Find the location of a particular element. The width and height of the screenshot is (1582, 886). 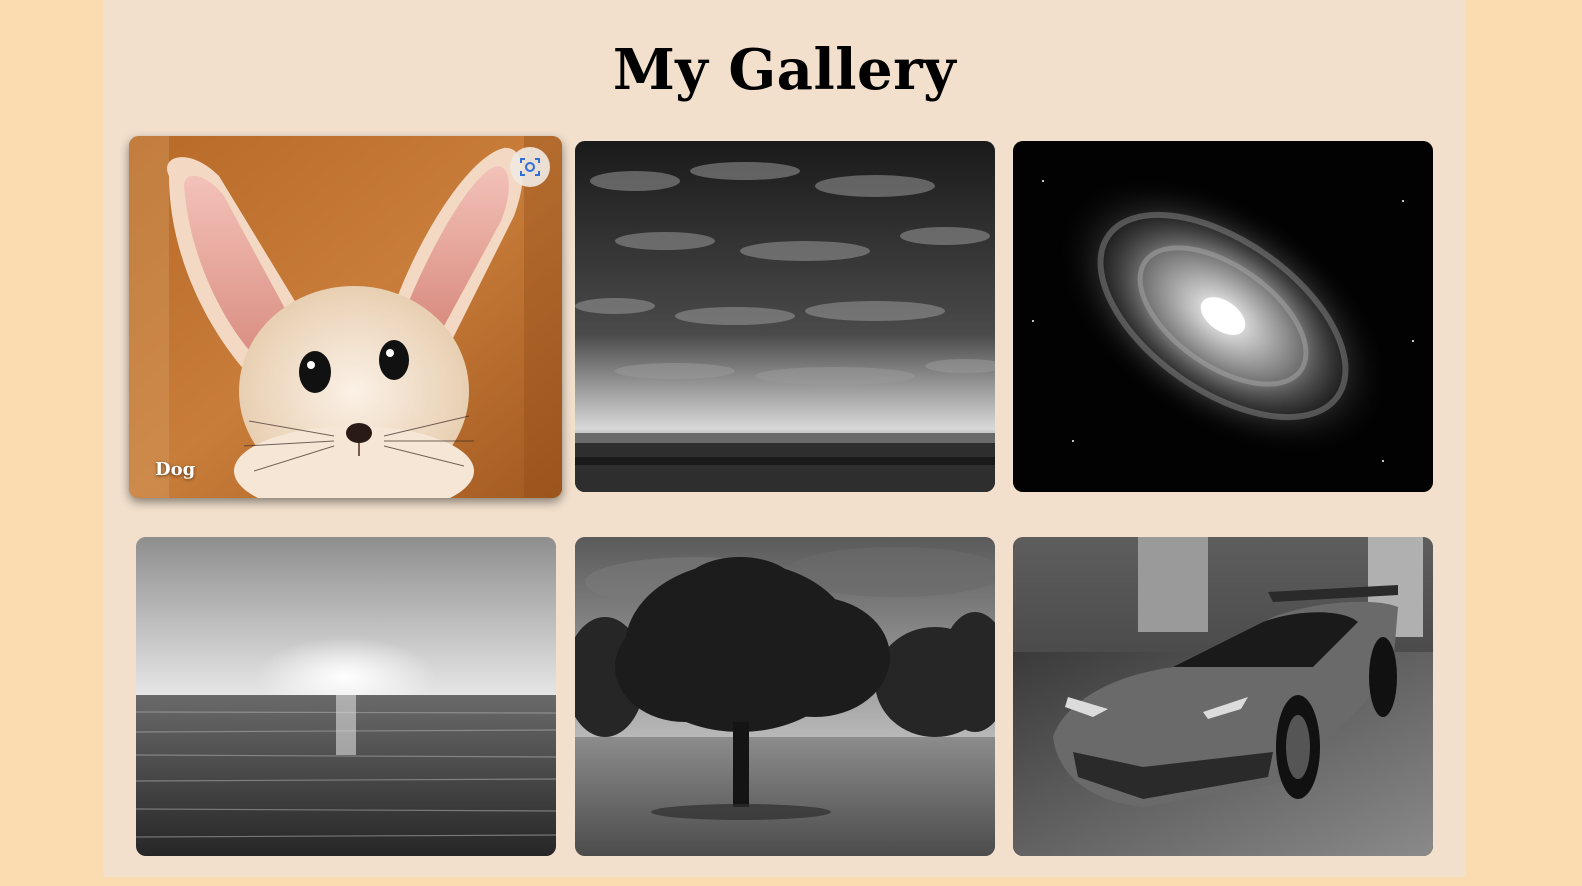

fennec-fox-photo is located at coordinates (345, 317).